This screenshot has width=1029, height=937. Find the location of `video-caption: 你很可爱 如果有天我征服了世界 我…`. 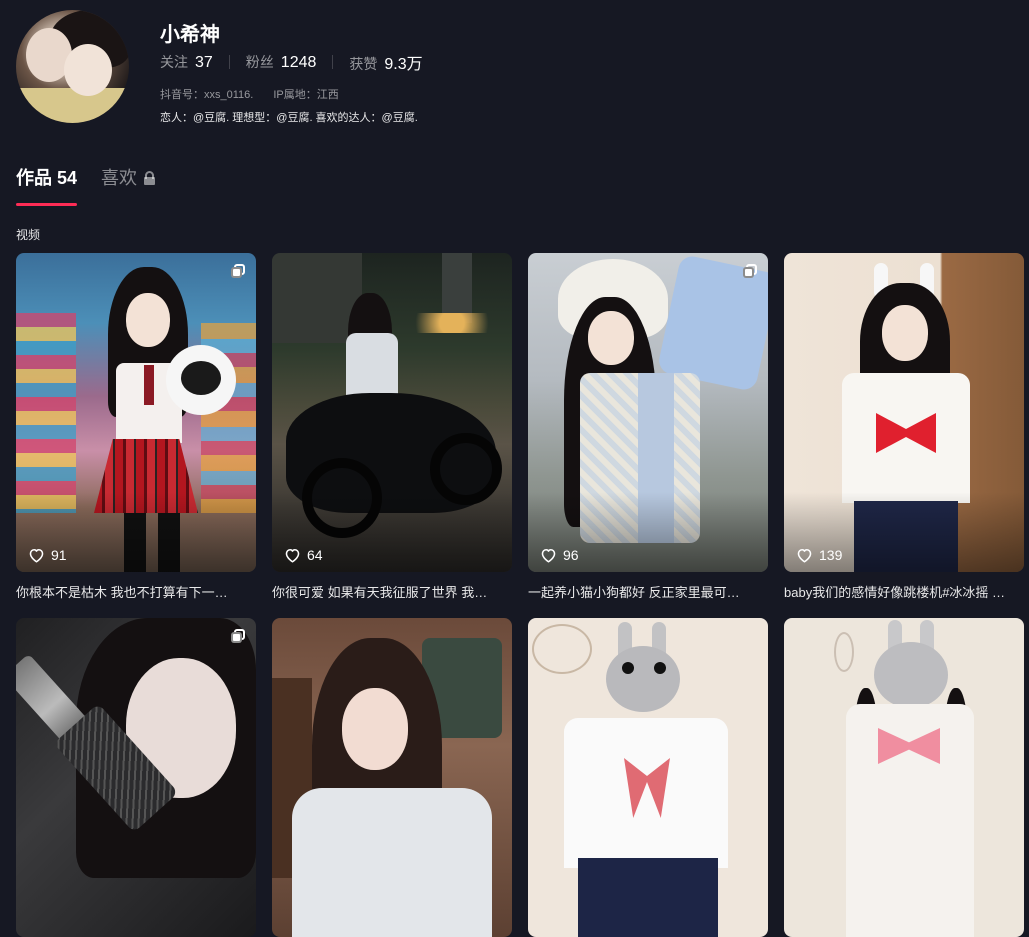

video-caption: 你很可爱 如果有天我征服了世界 我… is located at coordinates (392, 591).